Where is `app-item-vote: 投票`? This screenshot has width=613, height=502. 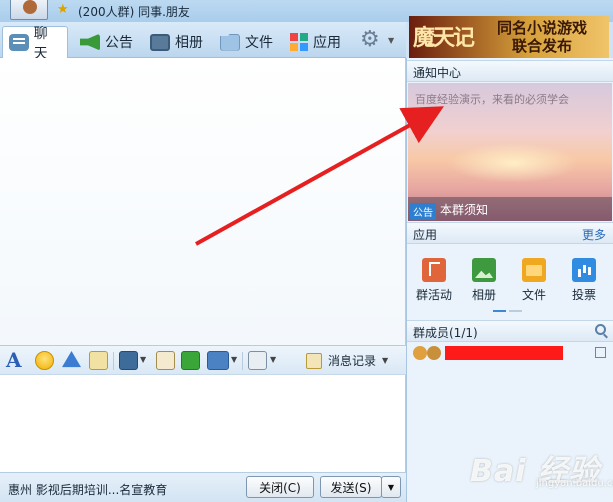 app-item-vote: 投票 is located at coordinates (584, 280).